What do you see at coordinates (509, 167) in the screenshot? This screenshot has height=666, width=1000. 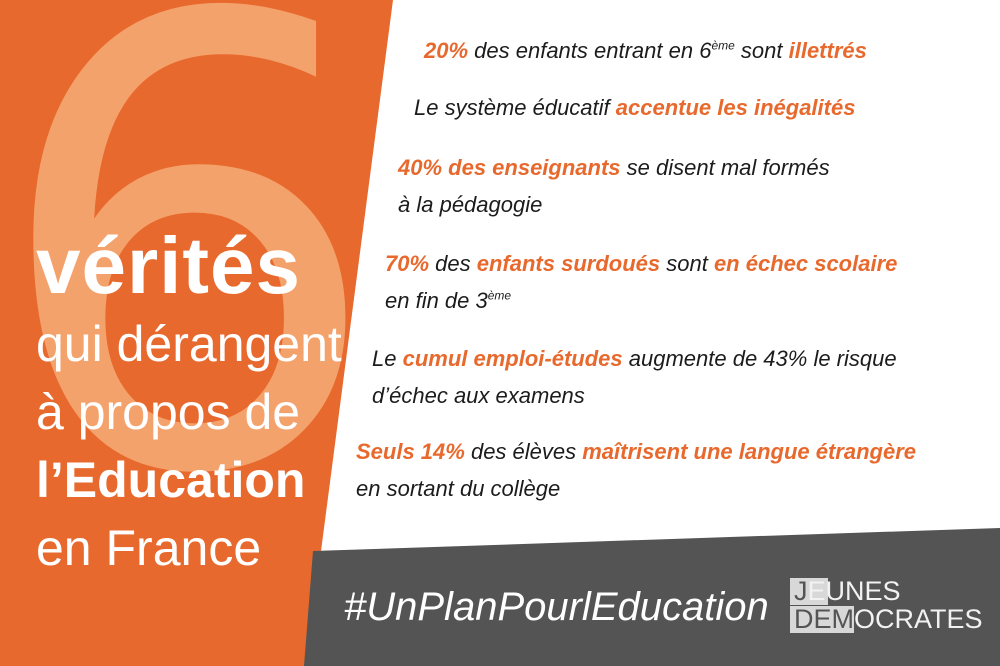 I see `fact-highlight: 40% des enseignants` at bounding box center [509, 167].